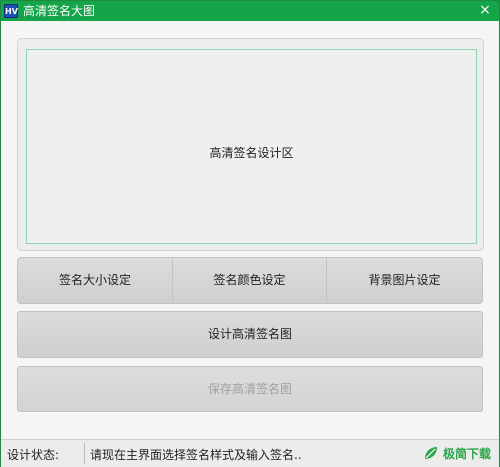 Image resolution: width=500 pixels, height=467 pixels. Describe the element at coordinates (196, 455) in the screenshot. I see `status-message: 请现在主界面选择签名样式及输入签名..` at that location.